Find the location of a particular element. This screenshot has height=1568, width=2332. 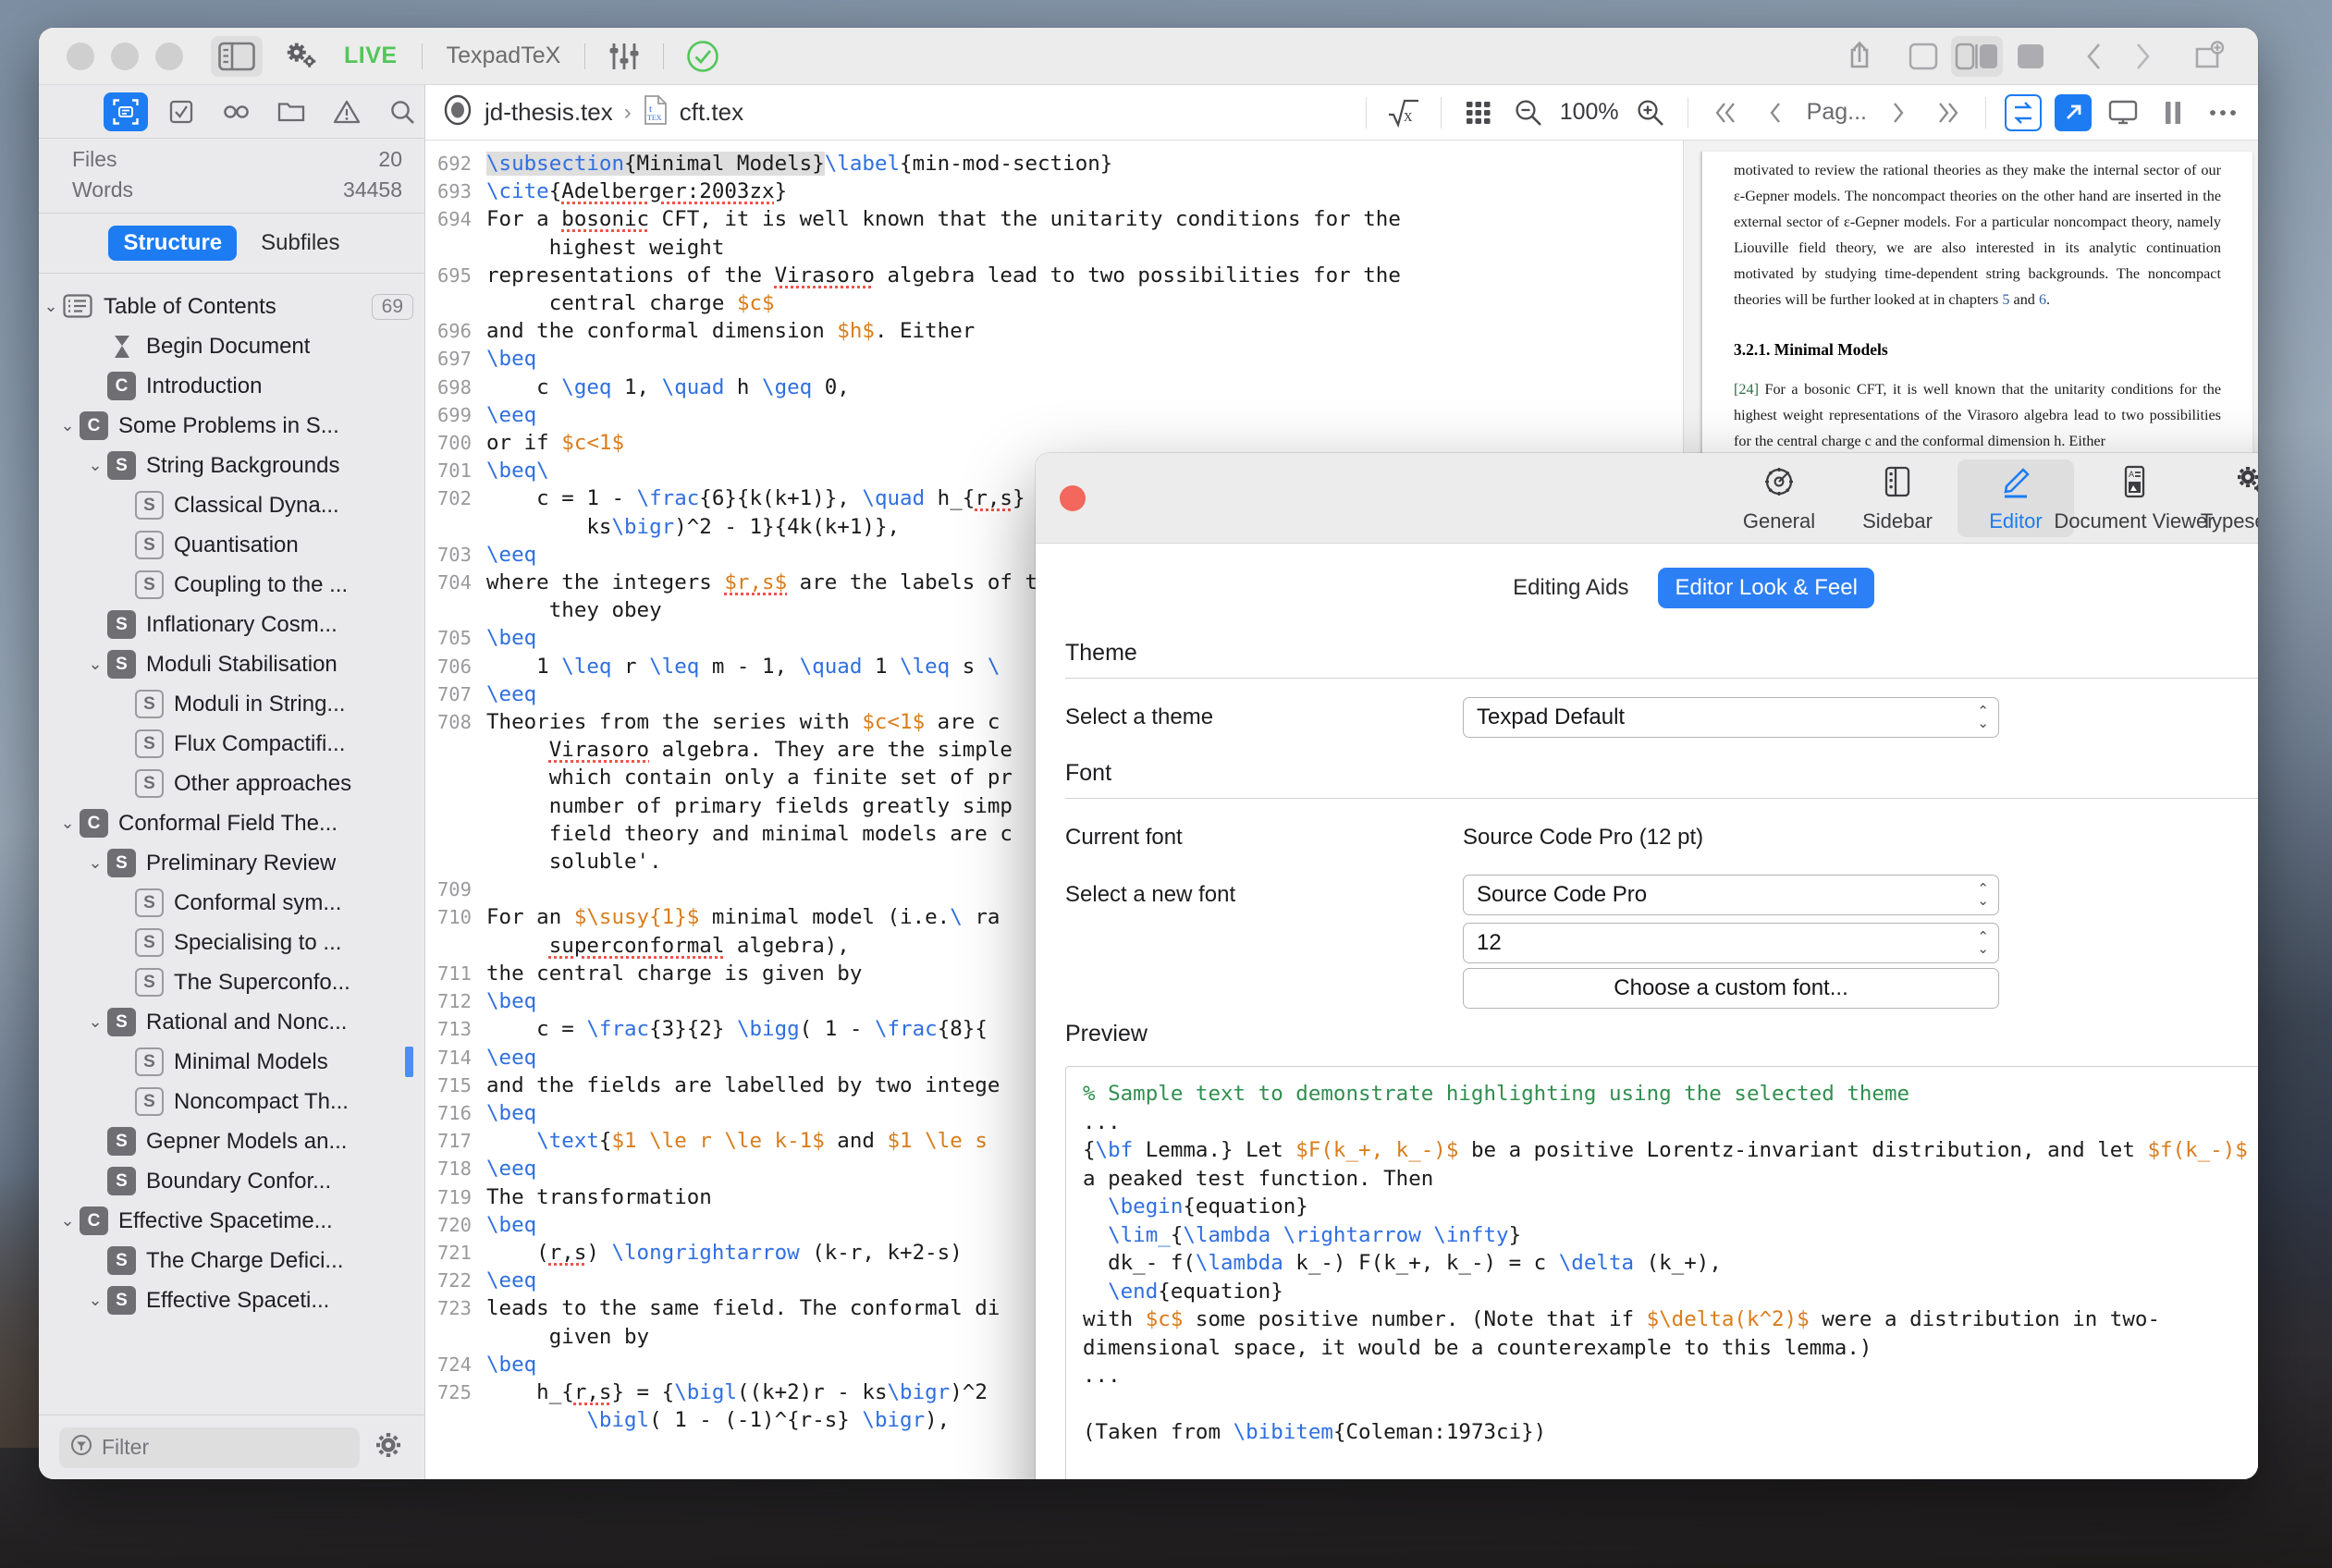

search-icon is located at coordinates (402, 111).